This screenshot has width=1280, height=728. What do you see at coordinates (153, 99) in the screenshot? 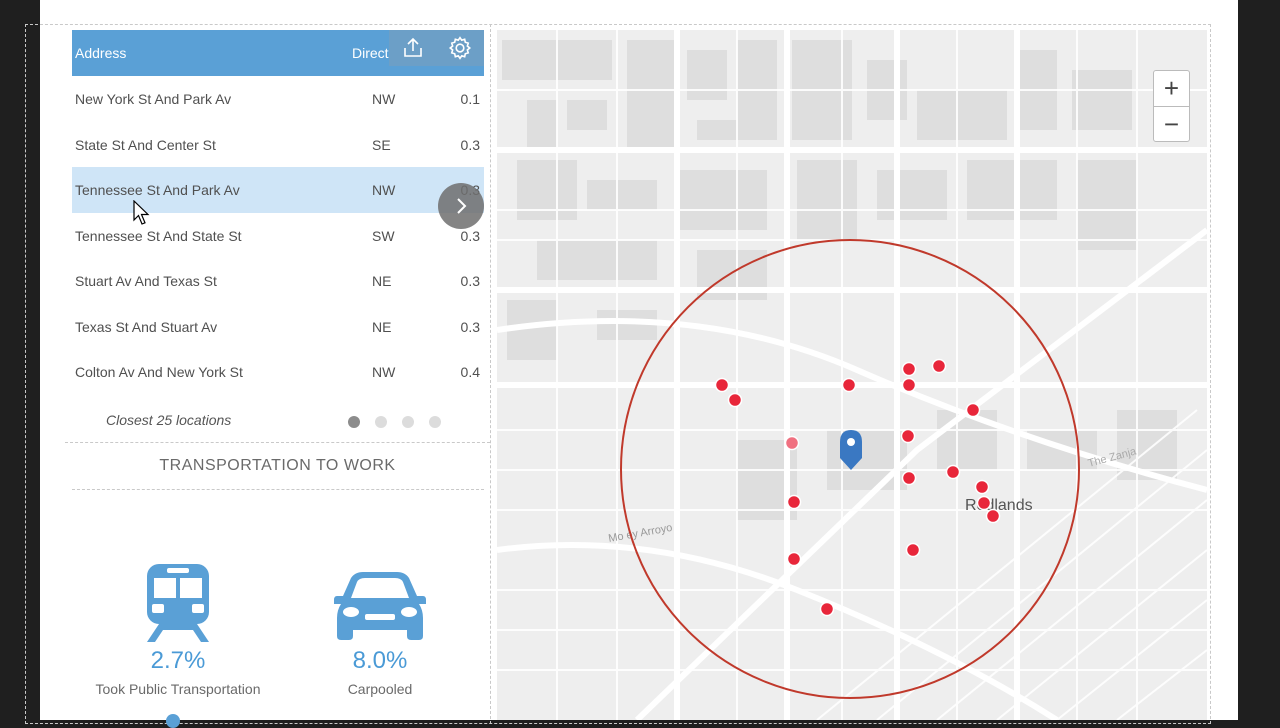
I see `cell-address: New York St And Park Av` at bounding box center [153, 99].